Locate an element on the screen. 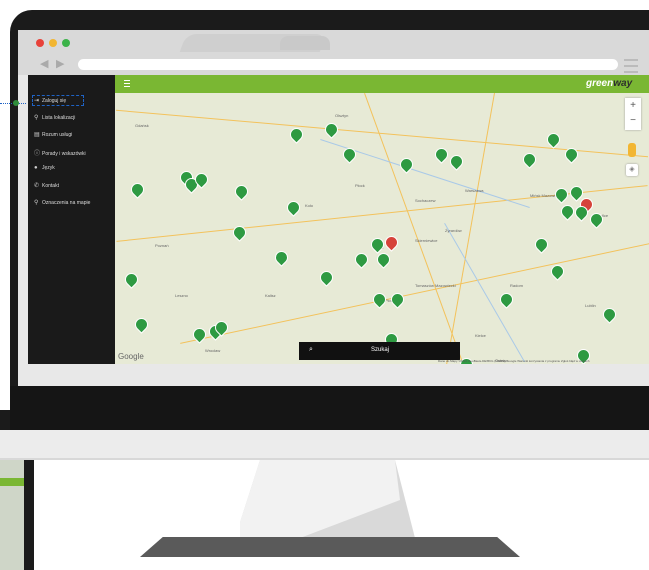  map-city-label: Wrocław is located at coordinates (213, 350).